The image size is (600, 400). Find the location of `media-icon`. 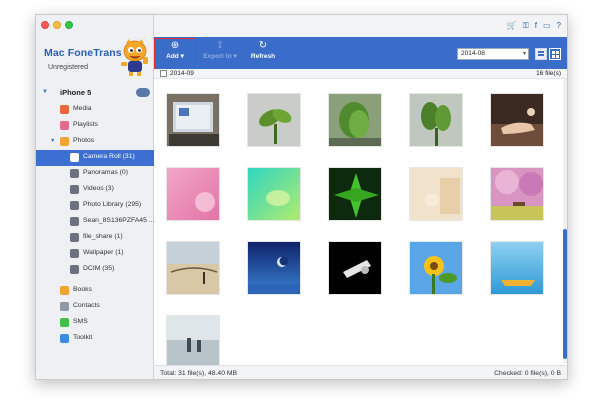

media-icon is located at coordinates (64, 109).